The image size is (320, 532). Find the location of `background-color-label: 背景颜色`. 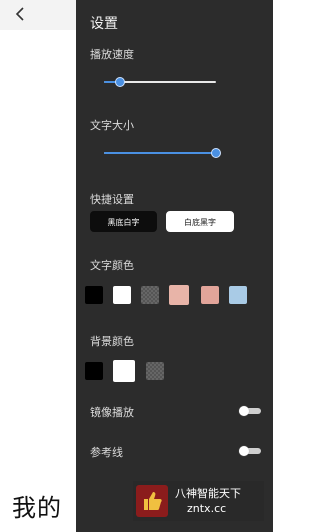

background-color-label: 背景颜色 is located at coordinates (112, 341).